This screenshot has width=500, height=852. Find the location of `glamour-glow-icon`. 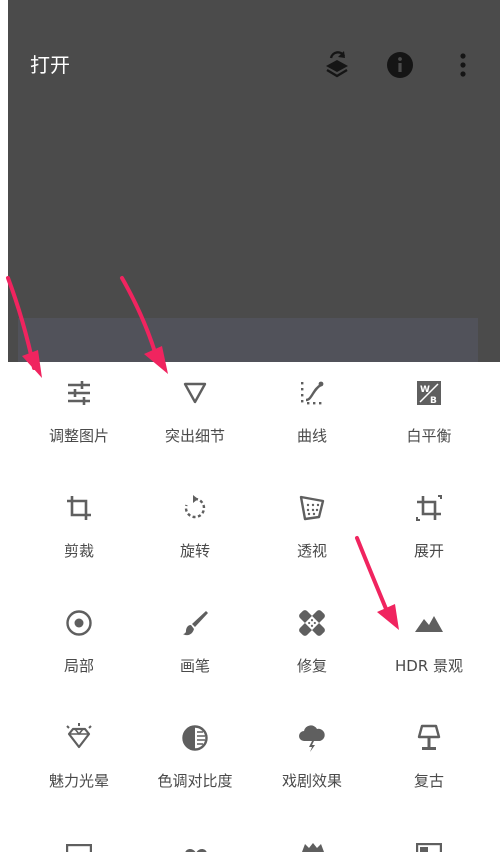

glamour-glow-icon is located at coordinates (79, 736).